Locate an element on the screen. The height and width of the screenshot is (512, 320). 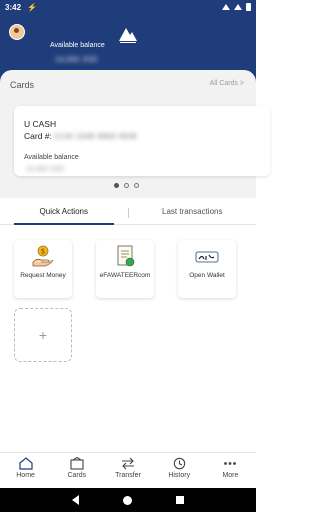
card-number-value: 5134 1948 4869 4948 is located at coordinates (95, 136).